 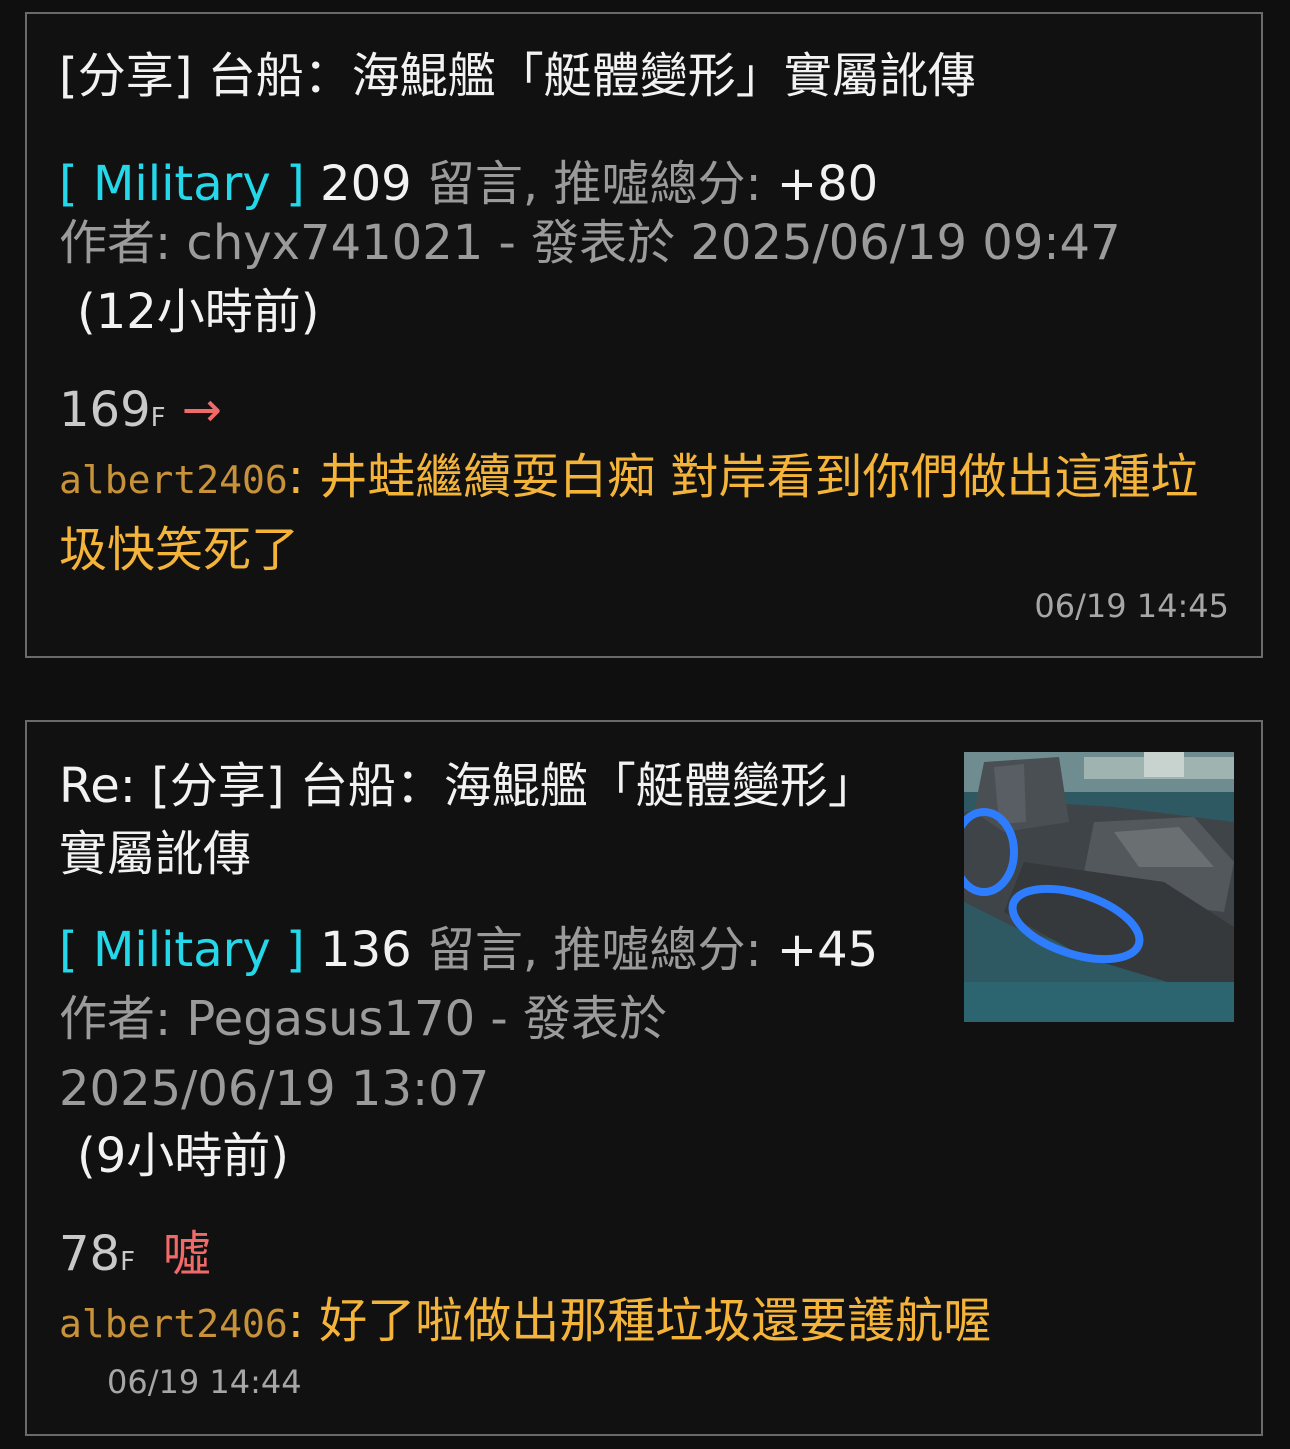 I want to click on post-meta: [ Military ] 136 留言, 推噓總分: +45, so click(x=468, y=950).